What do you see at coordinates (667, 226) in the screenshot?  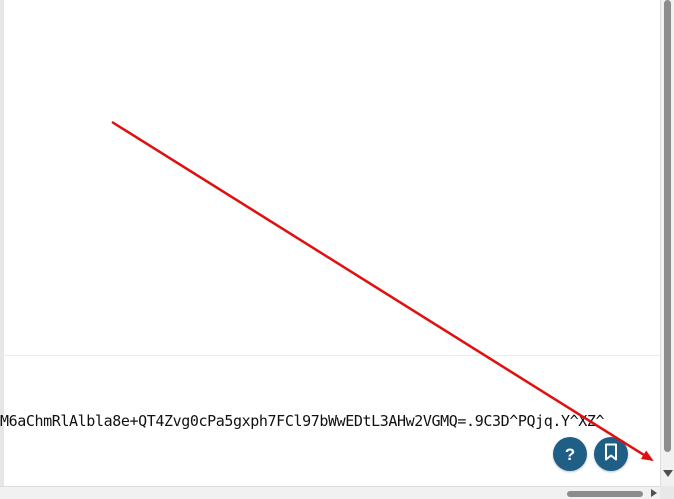 I see `vertical-scrollbar-thumb` at bounding box center [667, 226].